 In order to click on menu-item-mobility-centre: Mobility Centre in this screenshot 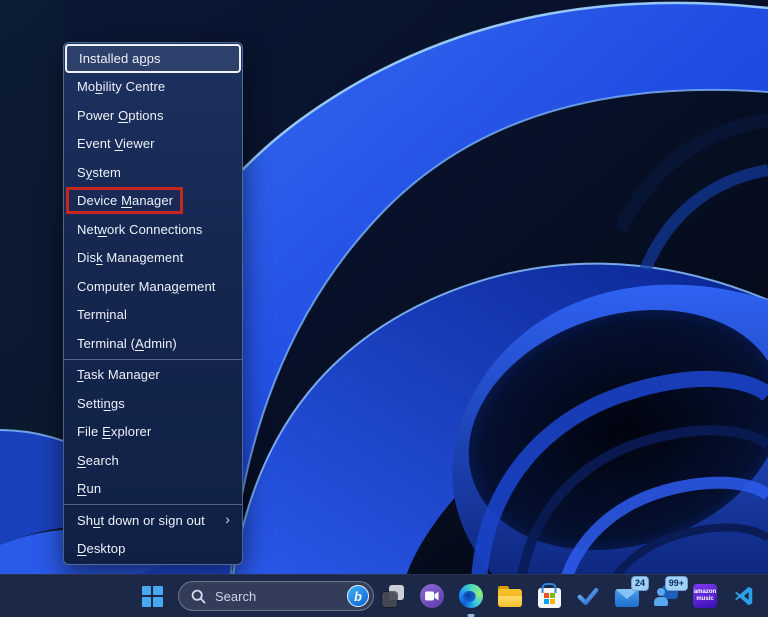, I will do `click(153, 87)`.